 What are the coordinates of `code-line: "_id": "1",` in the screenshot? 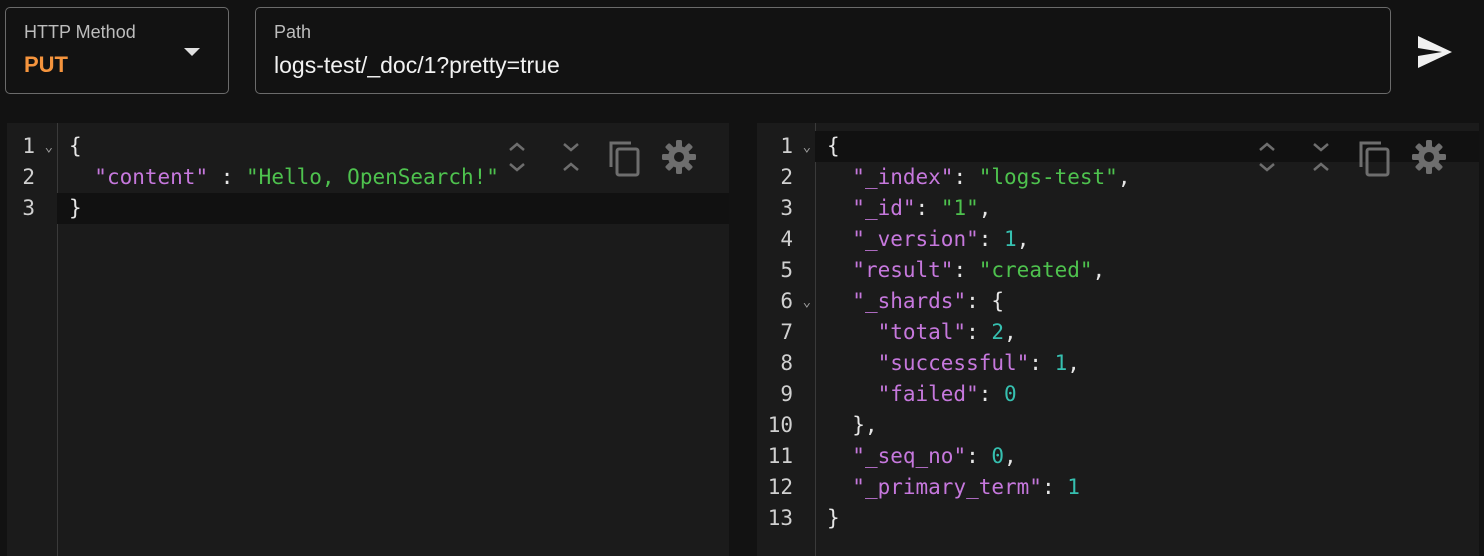 It's located at (909, 208).